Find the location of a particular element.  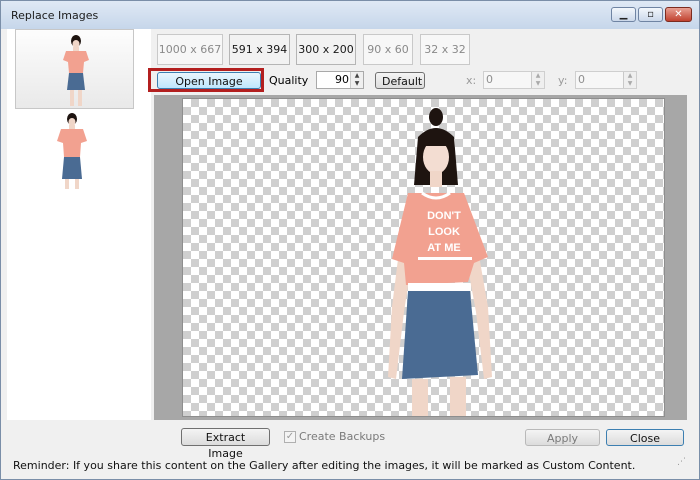

x-value: 0 is located at coordinates (489, 79).